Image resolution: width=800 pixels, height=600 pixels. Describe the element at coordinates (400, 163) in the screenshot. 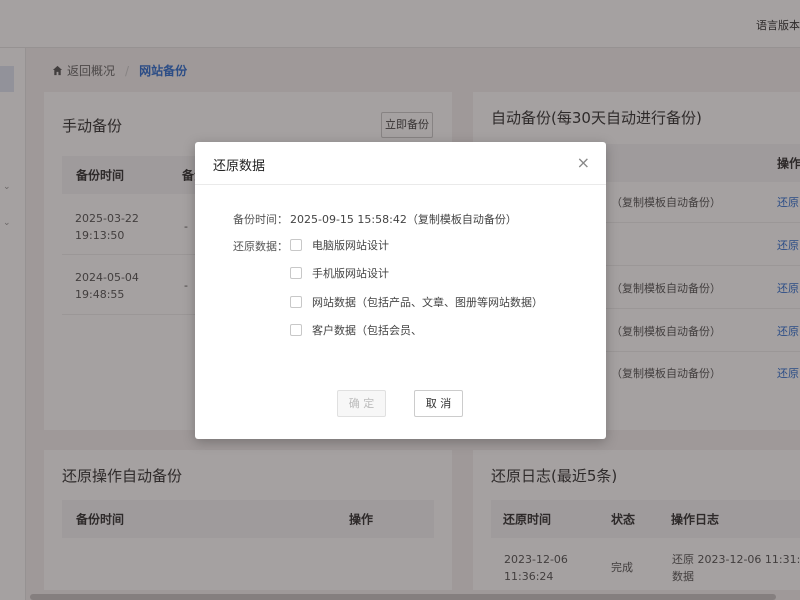

I see `dialog-header: 还原数据 ×` at that location.